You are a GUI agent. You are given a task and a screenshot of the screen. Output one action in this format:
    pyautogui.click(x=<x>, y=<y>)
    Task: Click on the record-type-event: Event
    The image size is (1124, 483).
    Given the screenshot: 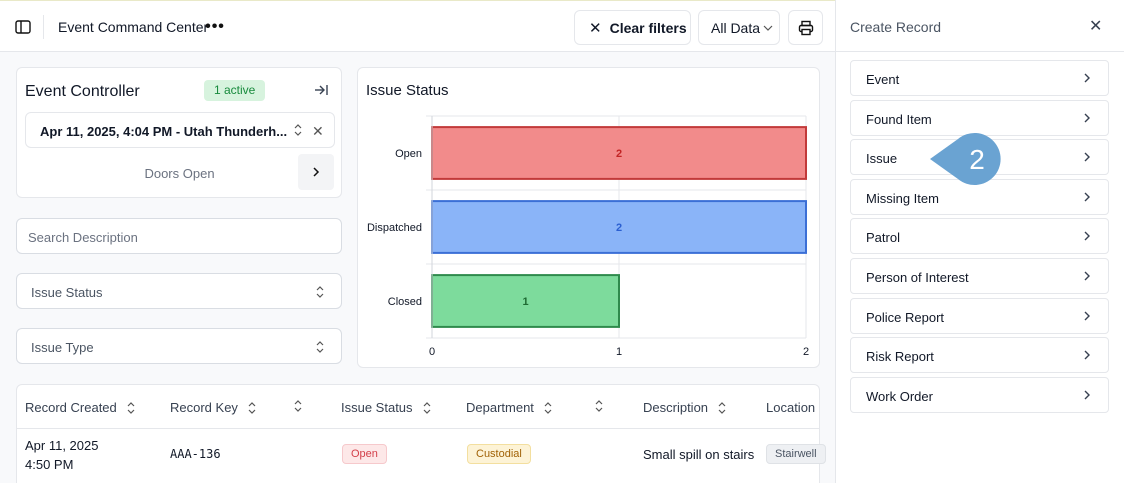 What is the action you would take?
    pyautogui.click(x=979, y=78)
    